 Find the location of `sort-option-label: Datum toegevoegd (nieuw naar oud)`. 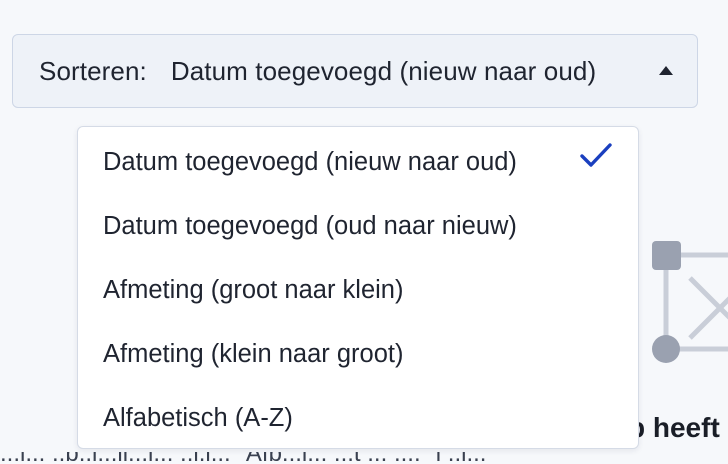

sort-option-label: Datum toegevoegd (nieuw naar oud) is located at coordinates (310, 161).